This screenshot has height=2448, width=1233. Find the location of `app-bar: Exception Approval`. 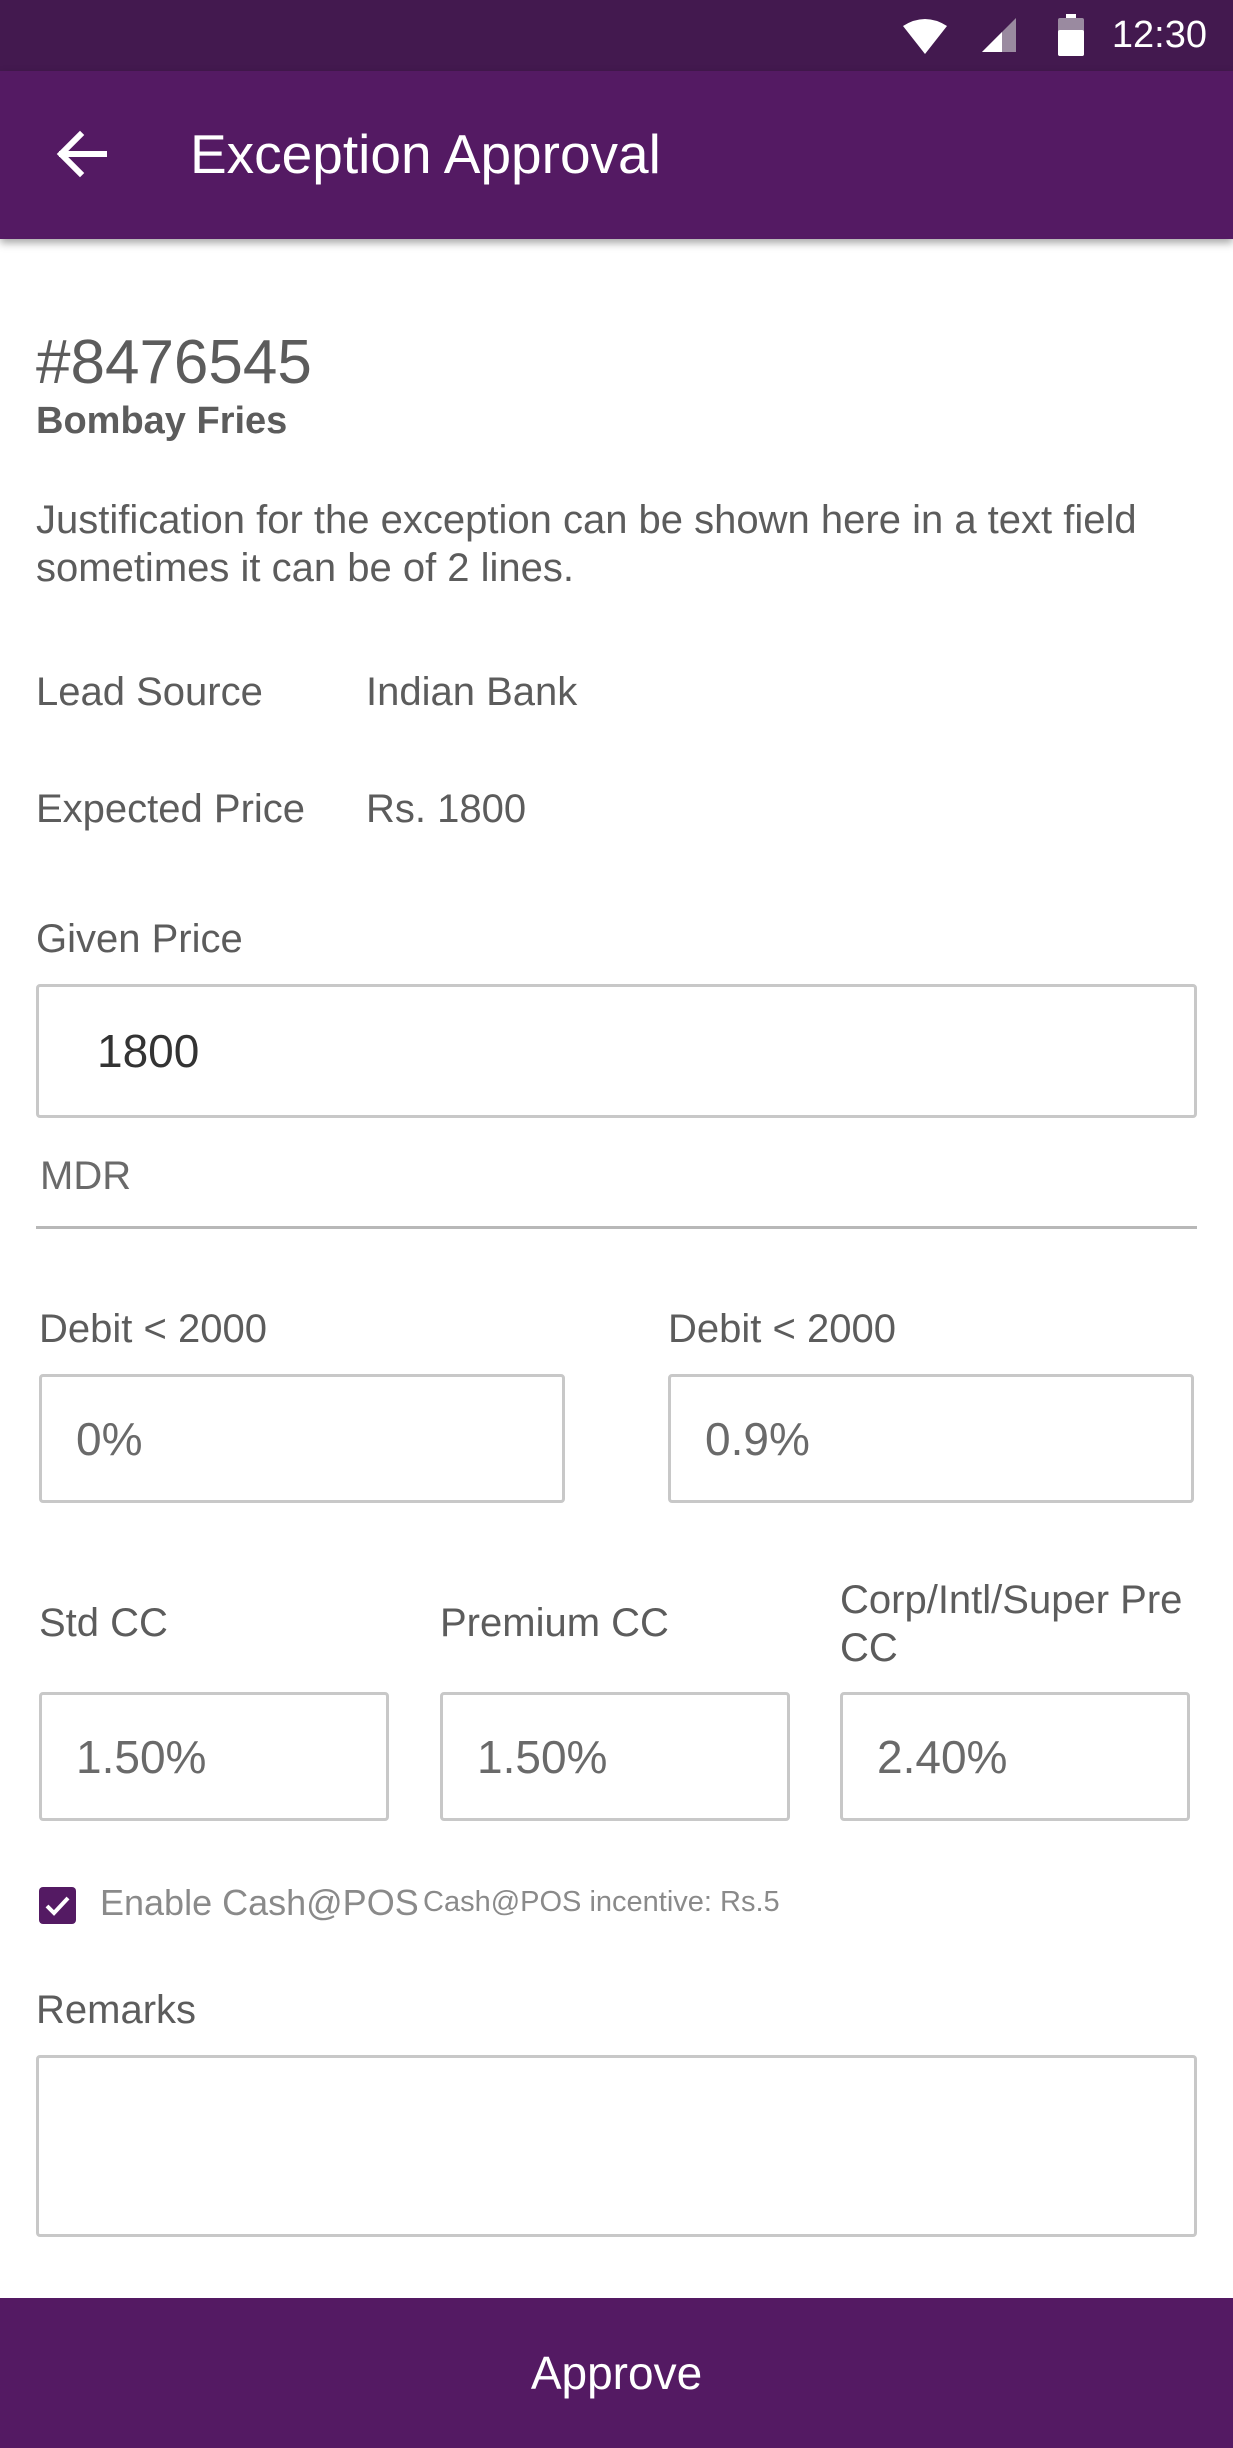

app-bar: Exception Approval is located at coordinates (616, 155).